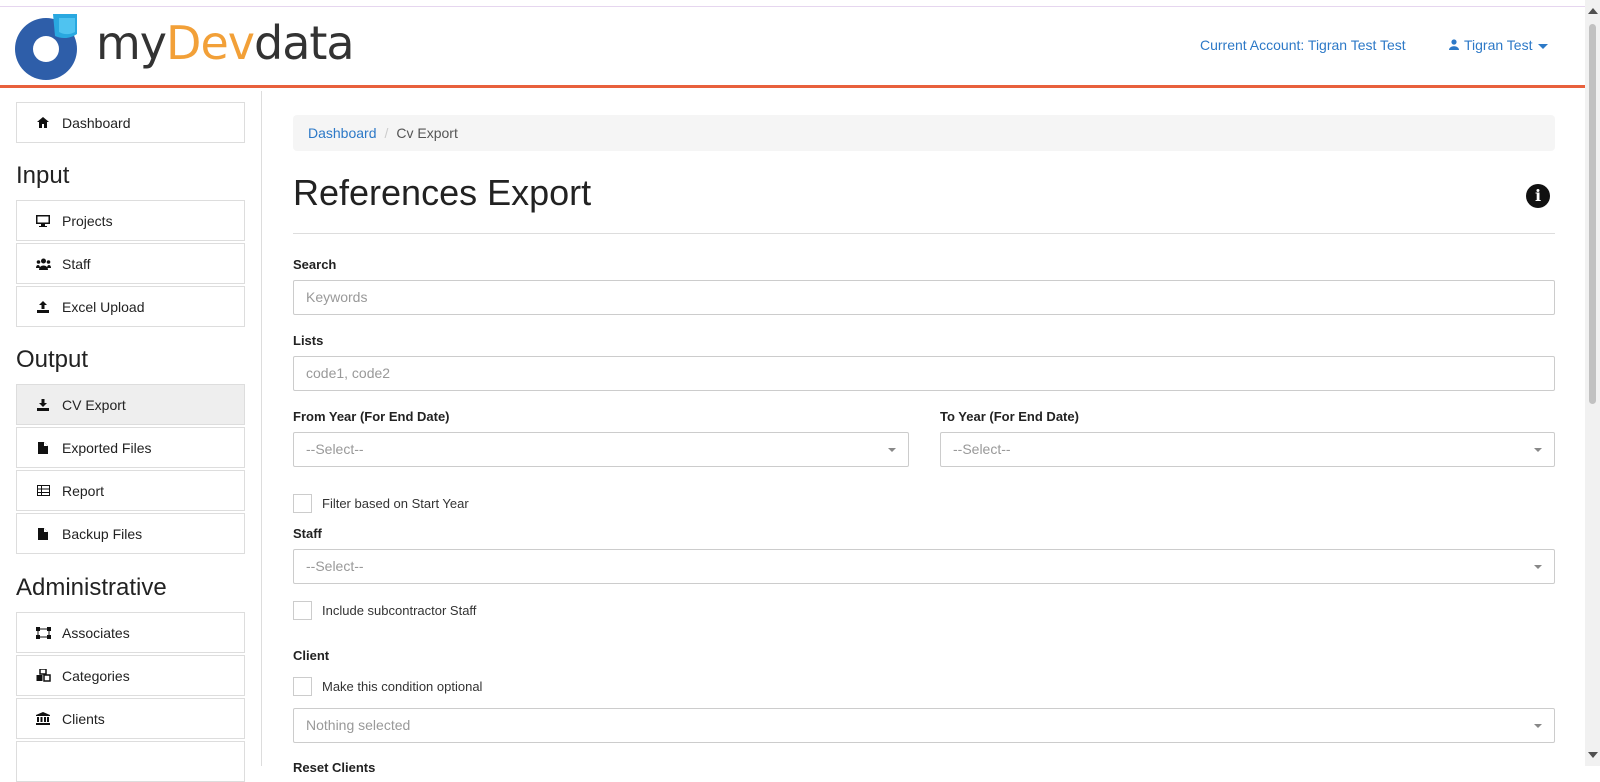  I want to click on chevron-down-icon, so click(1543, 46).